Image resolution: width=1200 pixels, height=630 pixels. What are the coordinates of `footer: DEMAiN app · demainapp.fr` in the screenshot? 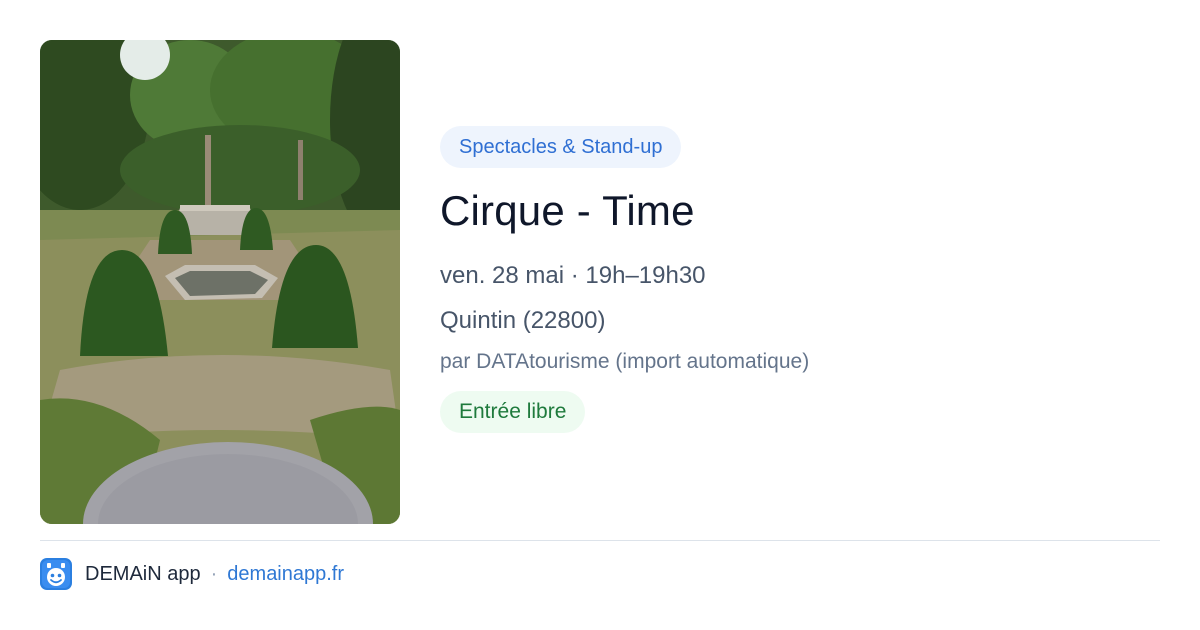 It's located at (192, 574).